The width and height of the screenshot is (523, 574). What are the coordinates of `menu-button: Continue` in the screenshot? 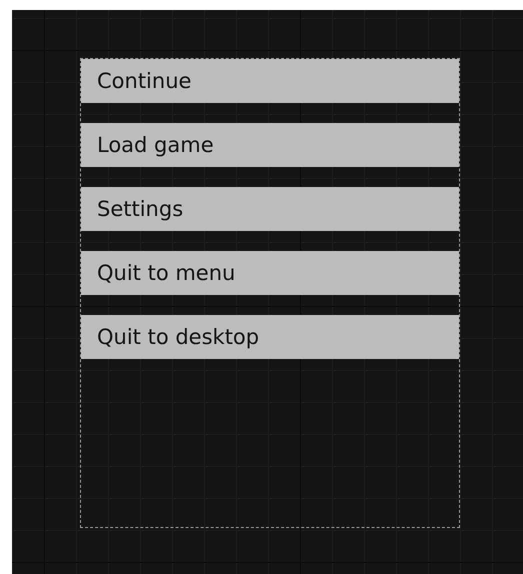 It's located at (270, 81).